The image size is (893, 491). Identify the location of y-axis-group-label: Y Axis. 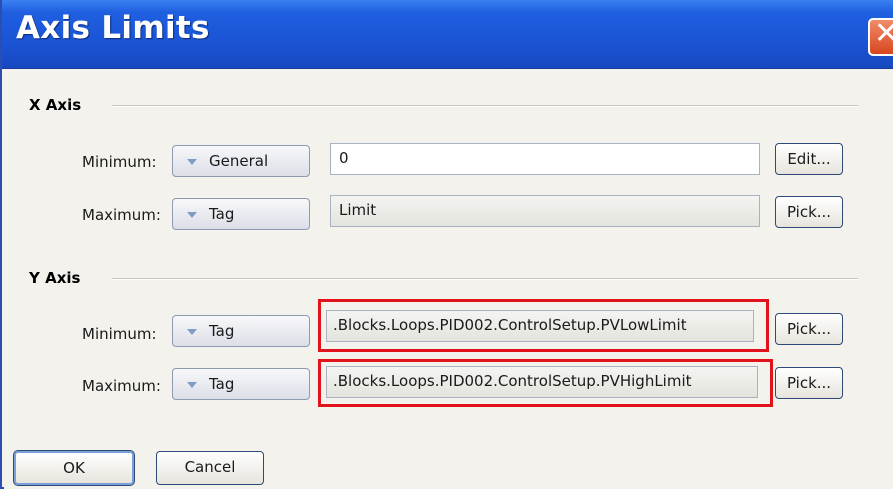
(55, 278).